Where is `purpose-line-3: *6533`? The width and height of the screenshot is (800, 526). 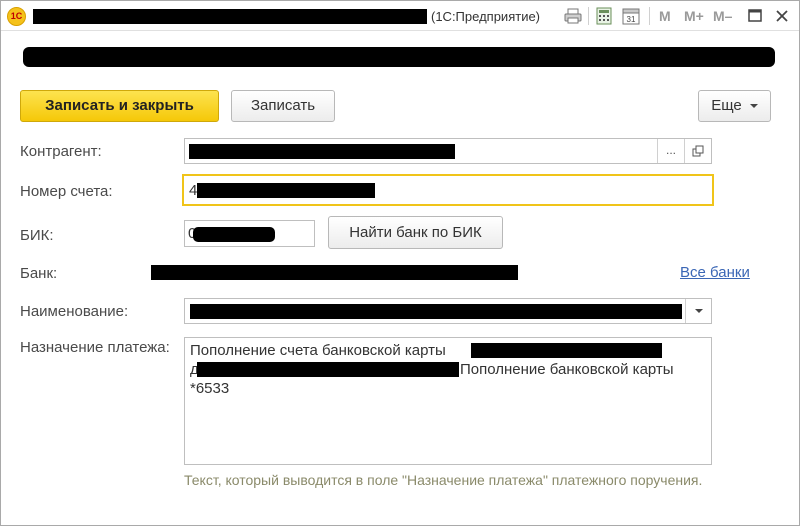 purpose-line-3: *6533 is located at coordinates (448, 388).